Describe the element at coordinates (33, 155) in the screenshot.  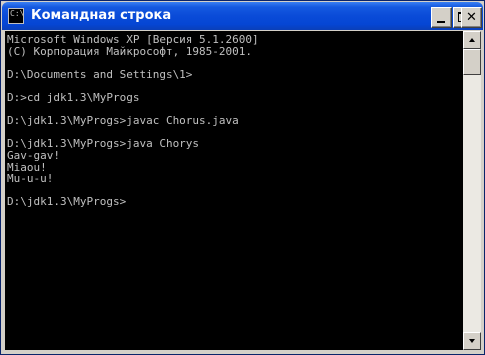
I see `console-line: Gav-gav!` at that location.